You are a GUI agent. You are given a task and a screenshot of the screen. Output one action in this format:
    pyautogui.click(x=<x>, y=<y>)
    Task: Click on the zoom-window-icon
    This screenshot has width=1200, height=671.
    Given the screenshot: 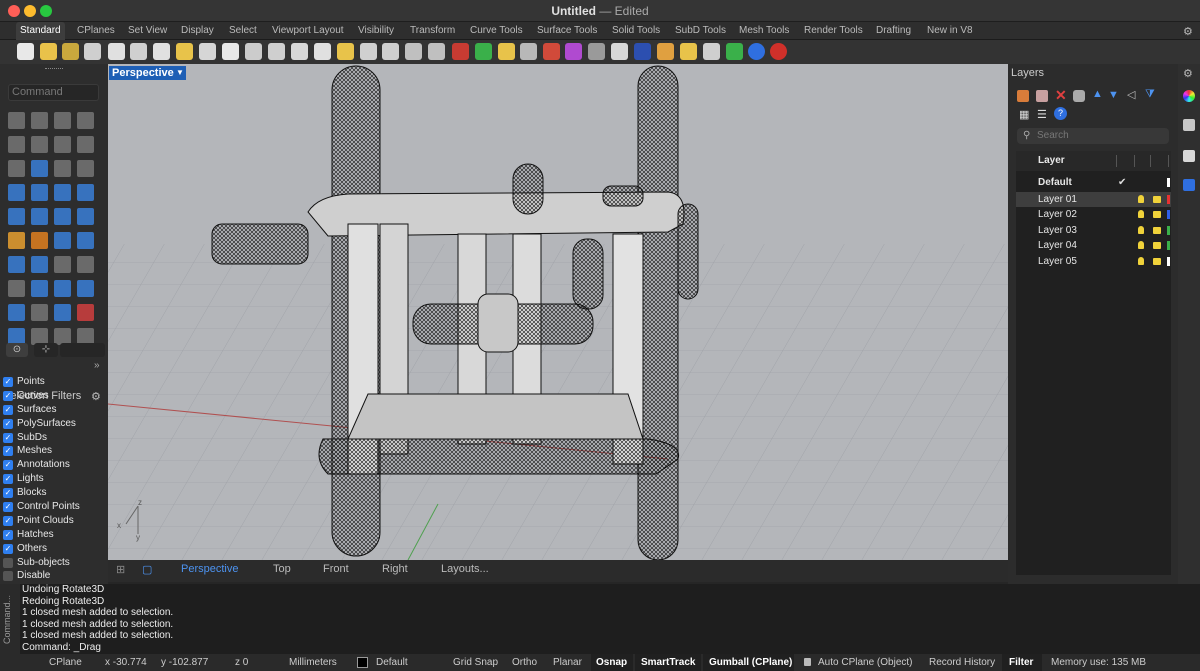 What is the action you would take?
    pyautogui.click(x=299, y=51)
    